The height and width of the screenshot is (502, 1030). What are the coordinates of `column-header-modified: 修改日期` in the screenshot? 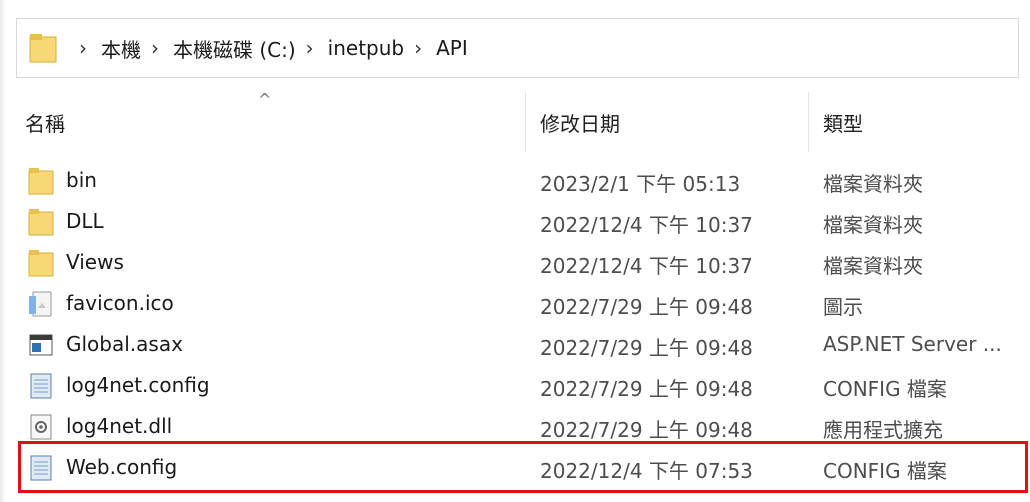 It's located at (580, 122).